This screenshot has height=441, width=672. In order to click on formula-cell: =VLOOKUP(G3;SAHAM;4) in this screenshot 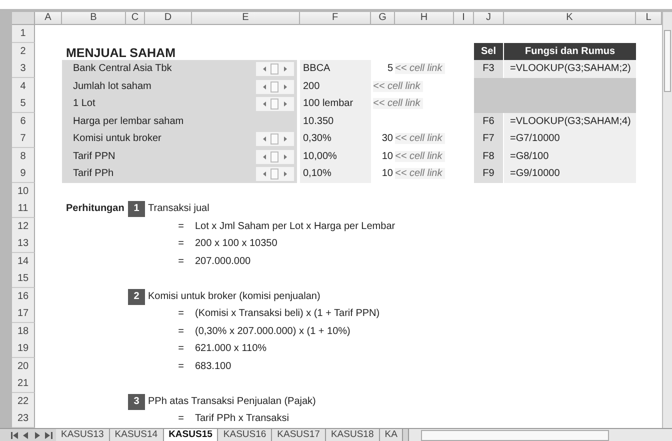, I will do `click(570, 121)`.